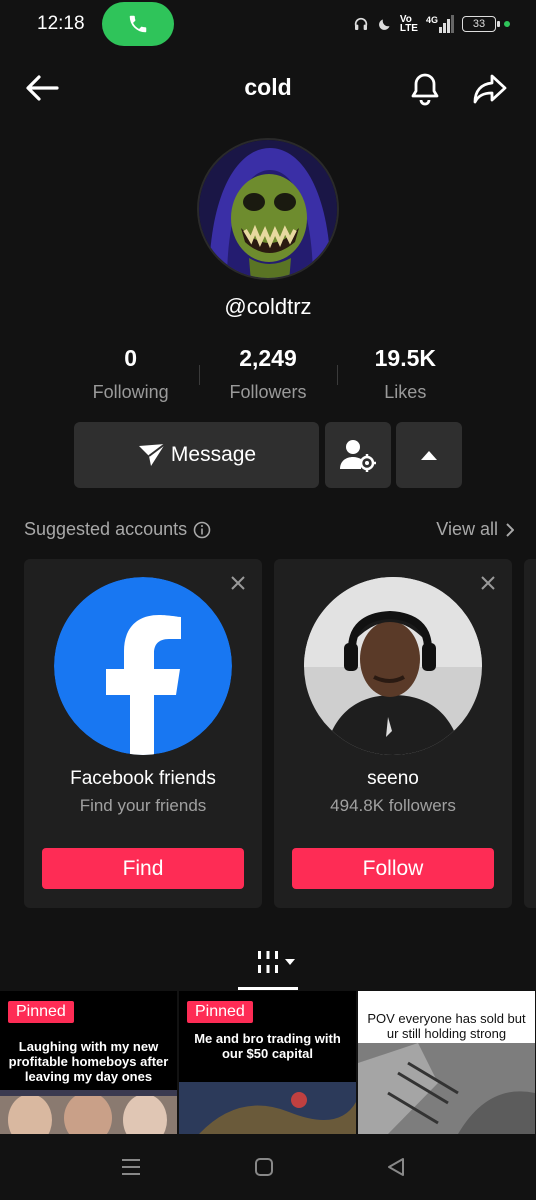 This screenshot has height=1200, width=536. What do you see at coordinates (143, 868) in the screenshot?
I see `find-button: Find` at bounding box center [143, 868].